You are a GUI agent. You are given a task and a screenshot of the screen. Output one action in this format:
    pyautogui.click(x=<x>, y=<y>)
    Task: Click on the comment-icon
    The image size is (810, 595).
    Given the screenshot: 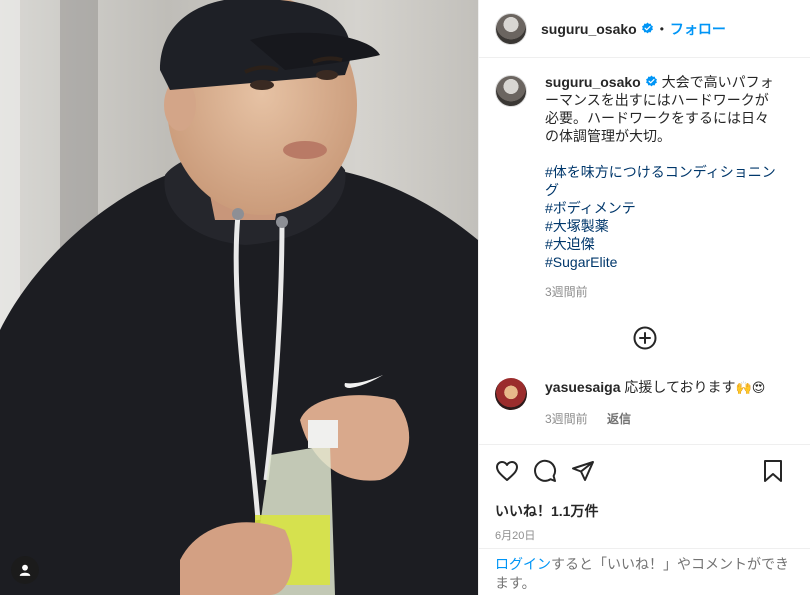 What is the action you would take?
    pyautogui.click(x=545, y=470)
    